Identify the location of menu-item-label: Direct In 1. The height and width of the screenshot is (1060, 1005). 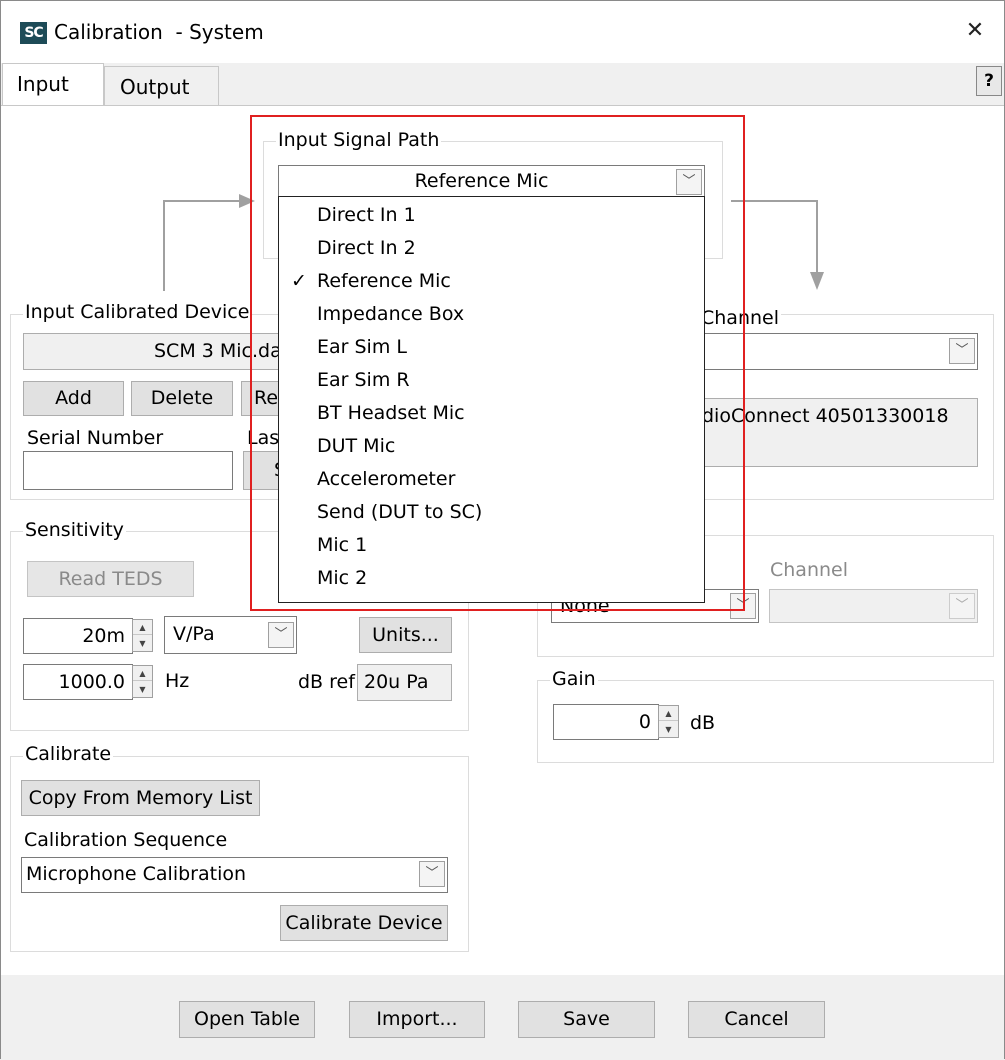
(366, 215).